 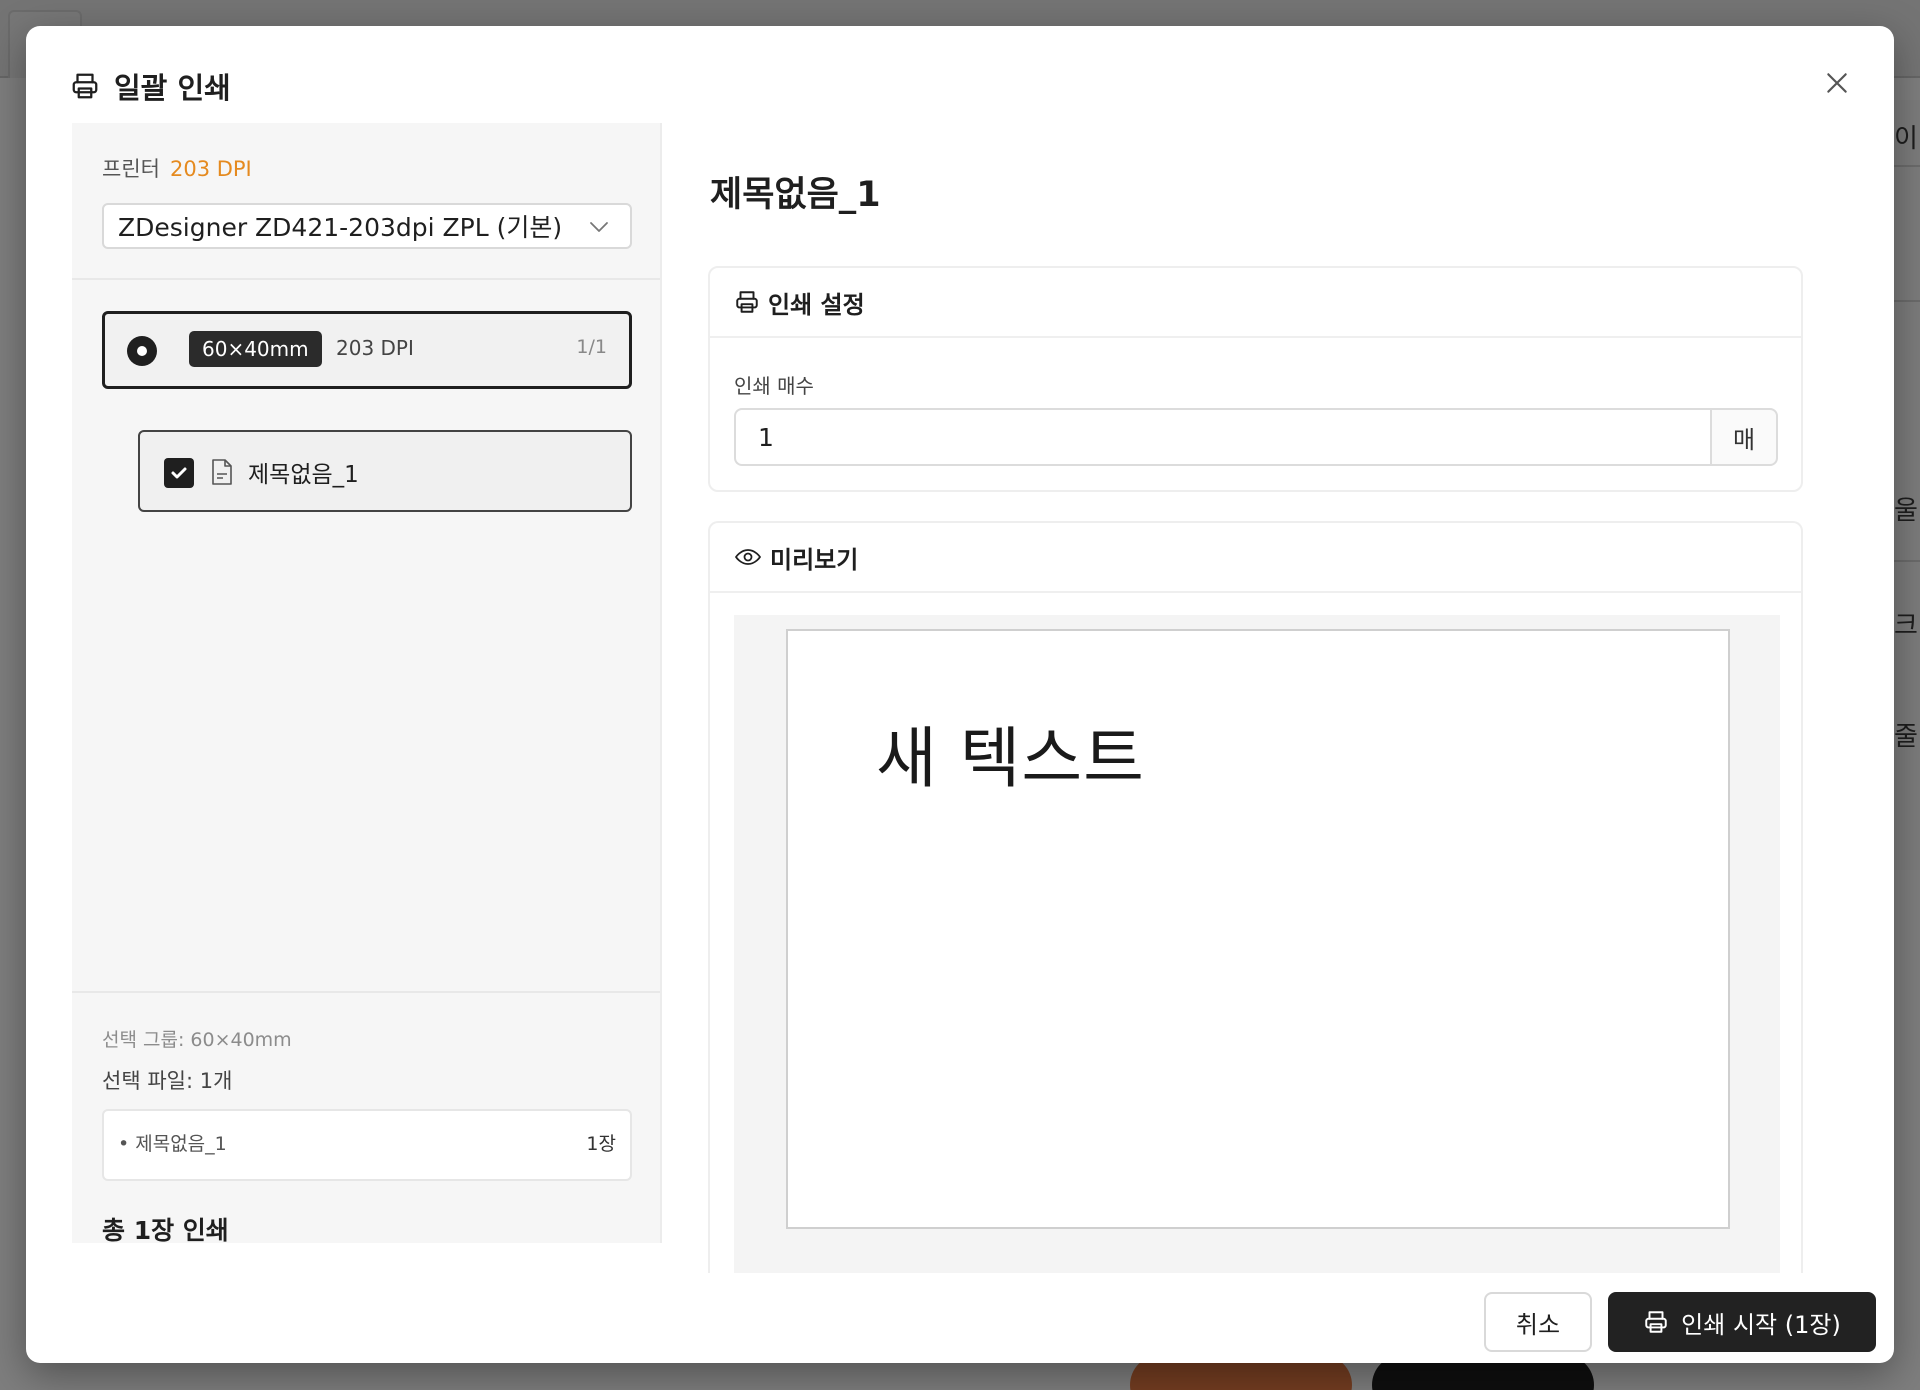 What do you see at coordinates (131, 169) in the screenshot?
I see `printer-label: 프린터` at bounding box center [131, 169].